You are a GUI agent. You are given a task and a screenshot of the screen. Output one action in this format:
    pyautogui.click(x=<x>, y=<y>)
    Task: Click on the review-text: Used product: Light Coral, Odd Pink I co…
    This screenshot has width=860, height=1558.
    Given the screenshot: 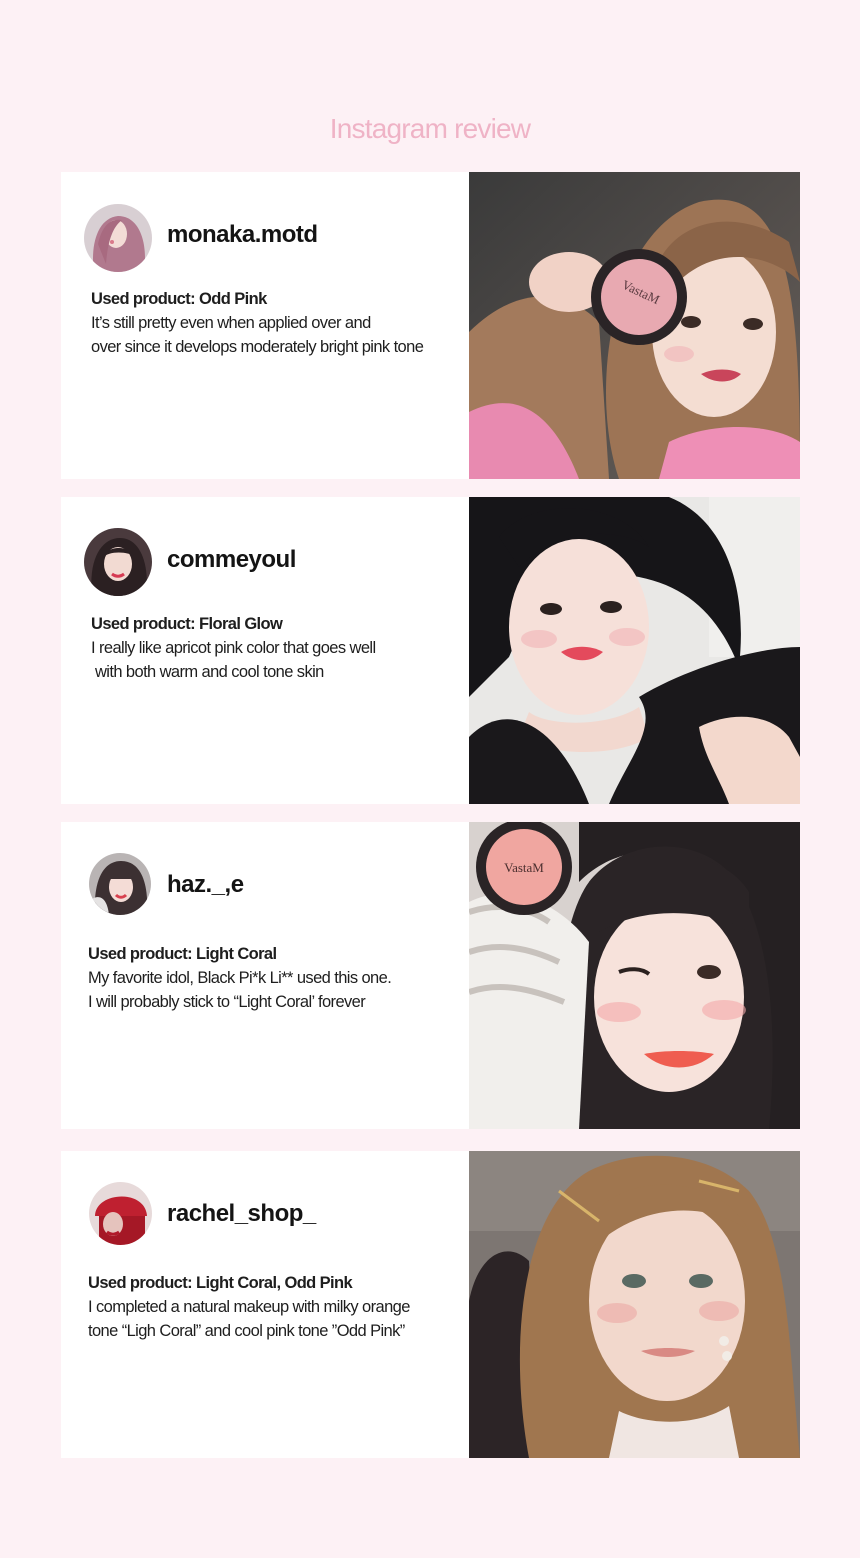 What is the action you would take?
    pyautogui.click(x=273, y=1307)
    